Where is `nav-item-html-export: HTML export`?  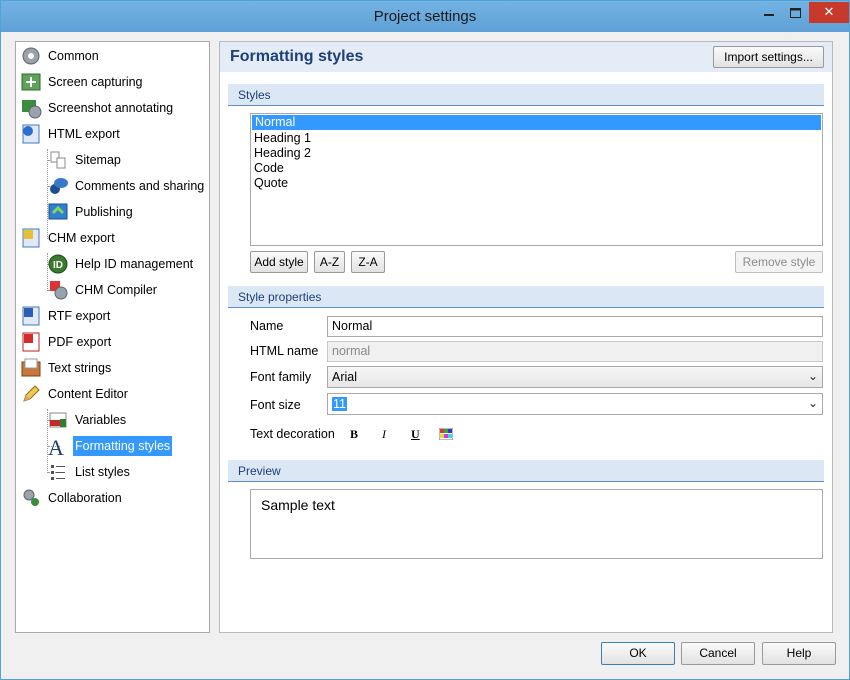
nav-item-html-export: HTML export is located at coordinates (71, 134).